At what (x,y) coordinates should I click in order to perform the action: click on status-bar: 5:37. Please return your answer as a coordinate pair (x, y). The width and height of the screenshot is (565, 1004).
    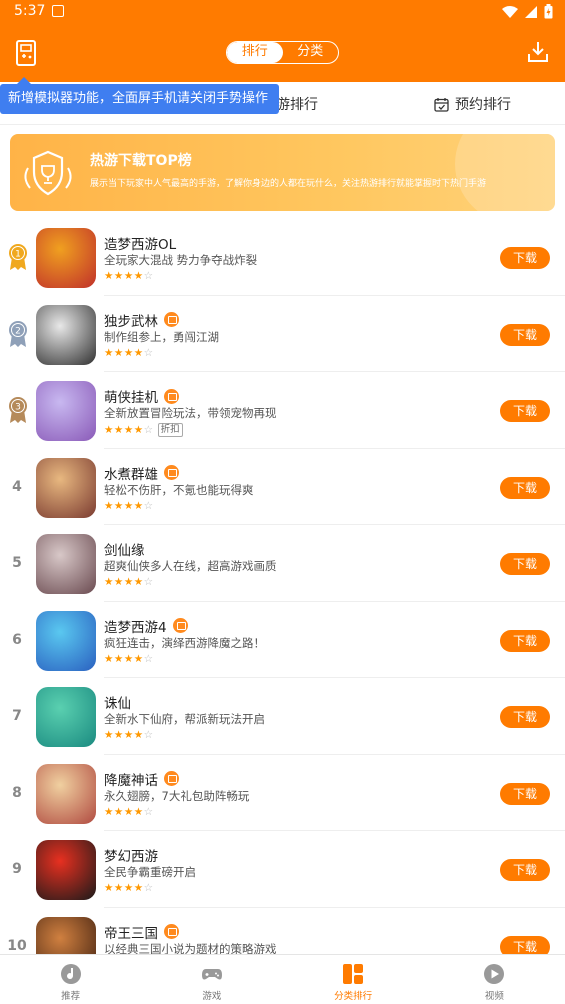
    Looking at the image, I should click on (282, 12).